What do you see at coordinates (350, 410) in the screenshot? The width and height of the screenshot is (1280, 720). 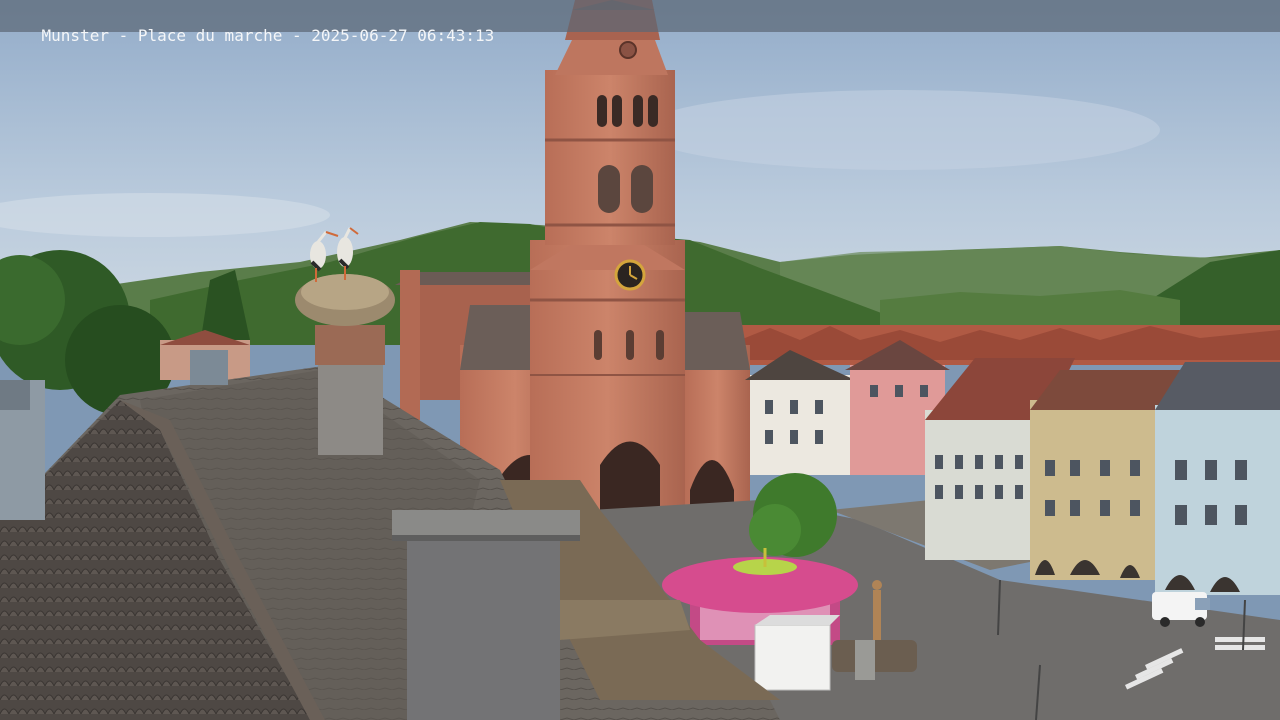 I see `rear-chimney` at bounding box center [350, 410].